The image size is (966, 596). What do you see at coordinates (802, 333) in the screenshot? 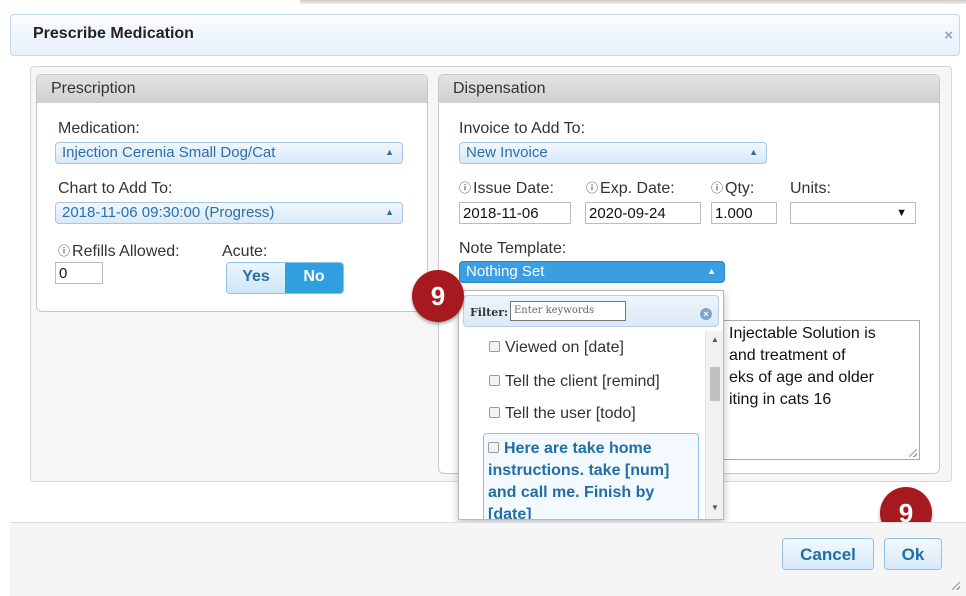
I see `note-line: Injectable Solution is` at bounding box center [802, 333].